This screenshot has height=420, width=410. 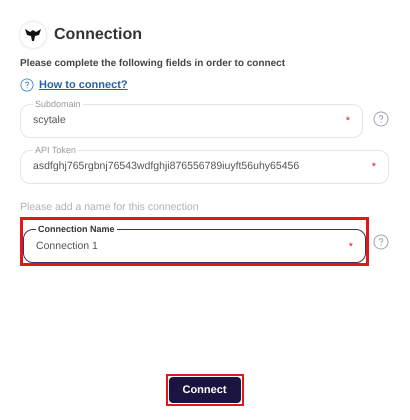 What do you see at coordinates (194, 244) in the screenshot?
I see `text-field: Connection Name Connection 1 *` at bounding box center [194, 244].